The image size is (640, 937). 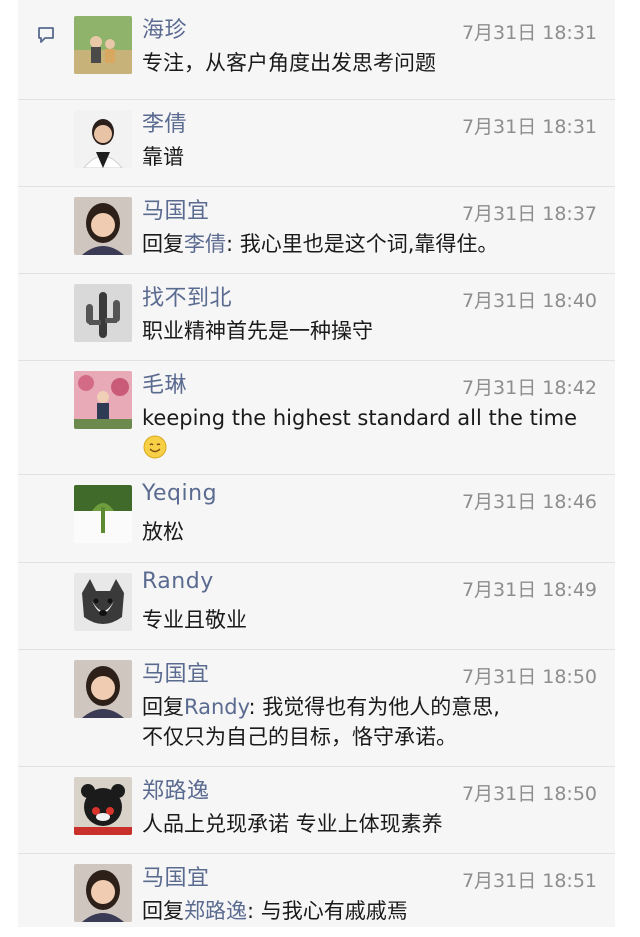 What do you see at coordinates (529, 388) in the screenshot?
I see `comment-time: 7月31日 18:42` at bounding box center [529, 388].